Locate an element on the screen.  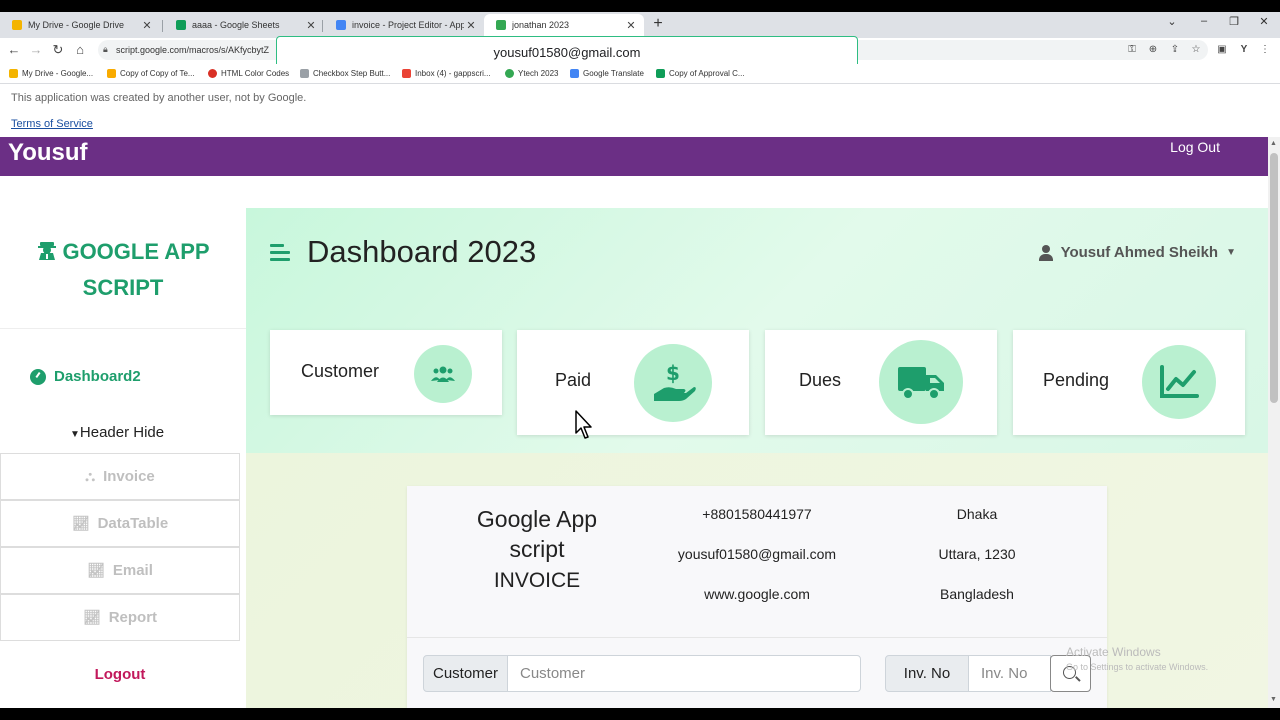
sidebar-toggle-icon: ▣ is located at coordinates (1222, 49).